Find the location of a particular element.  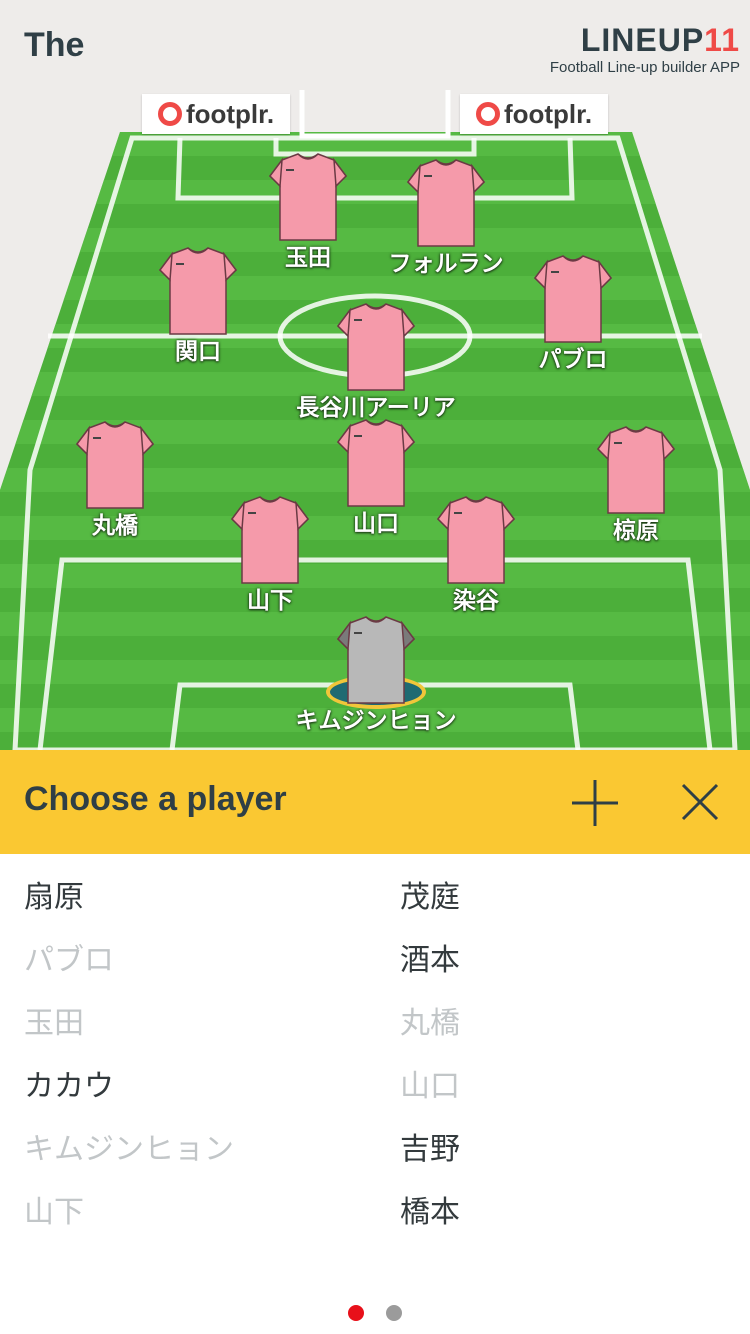

player-list-item: 扇原 is located at coordinates (194, 897).